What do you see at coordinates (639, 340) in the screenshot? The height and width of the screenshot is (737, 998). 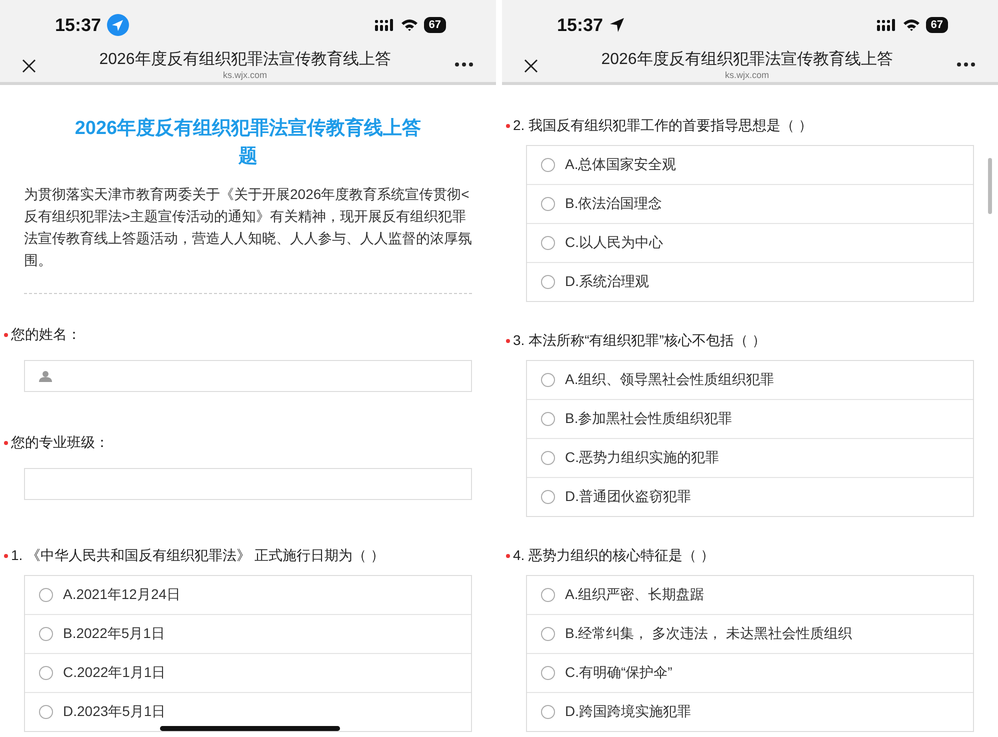 I see `question-label: 3. 本法所称“有组织犯罪”核心不包括（ ）` at bounding box center [639, 340].